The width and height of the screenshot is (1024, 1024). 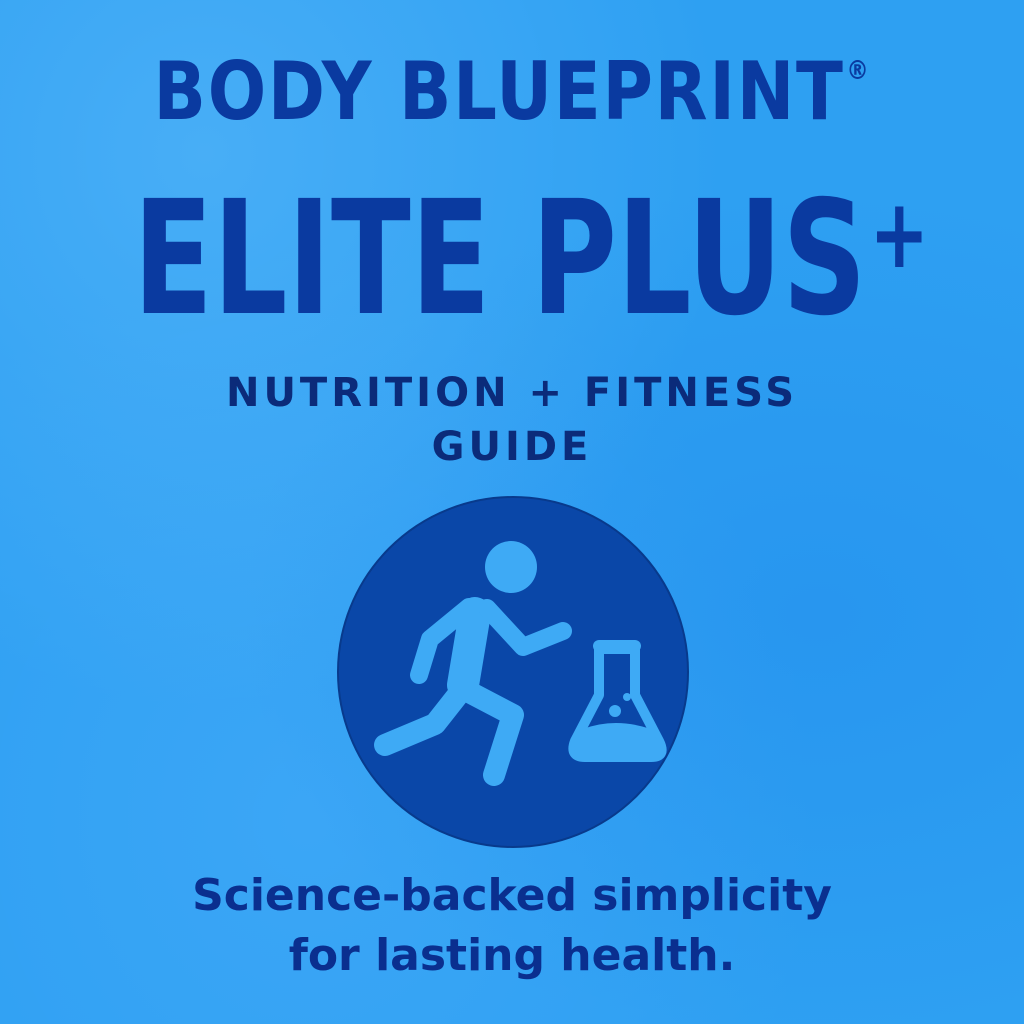 What do you see at coordinates (513, 672) in the screenshot?
I see `emblem` at bounding box center [513, 672].